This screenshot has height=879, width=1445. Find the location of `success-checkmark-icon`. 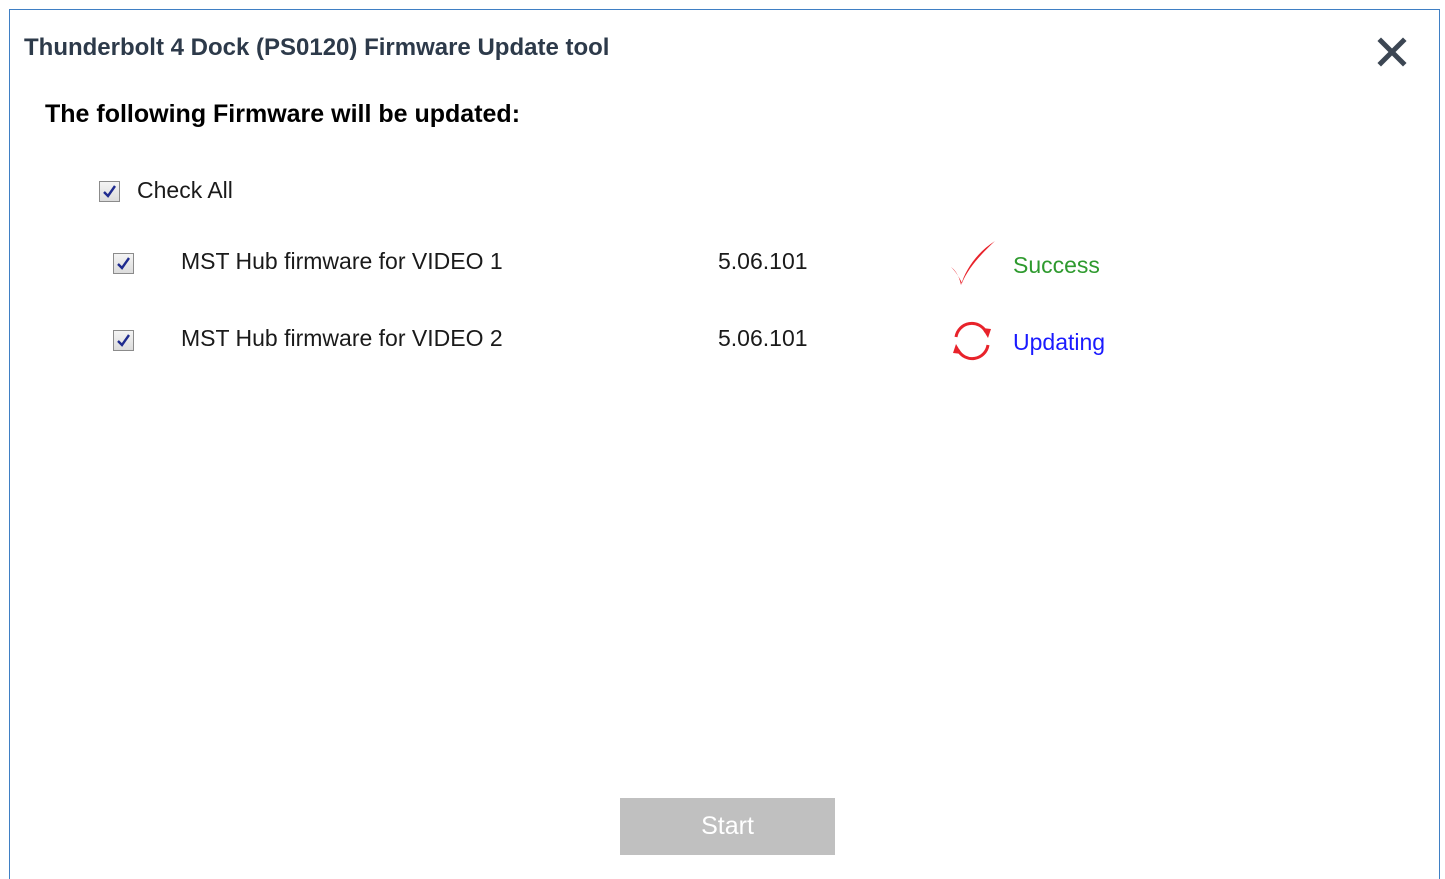

success-checkmark-icon is located at coordinates (973, 266).